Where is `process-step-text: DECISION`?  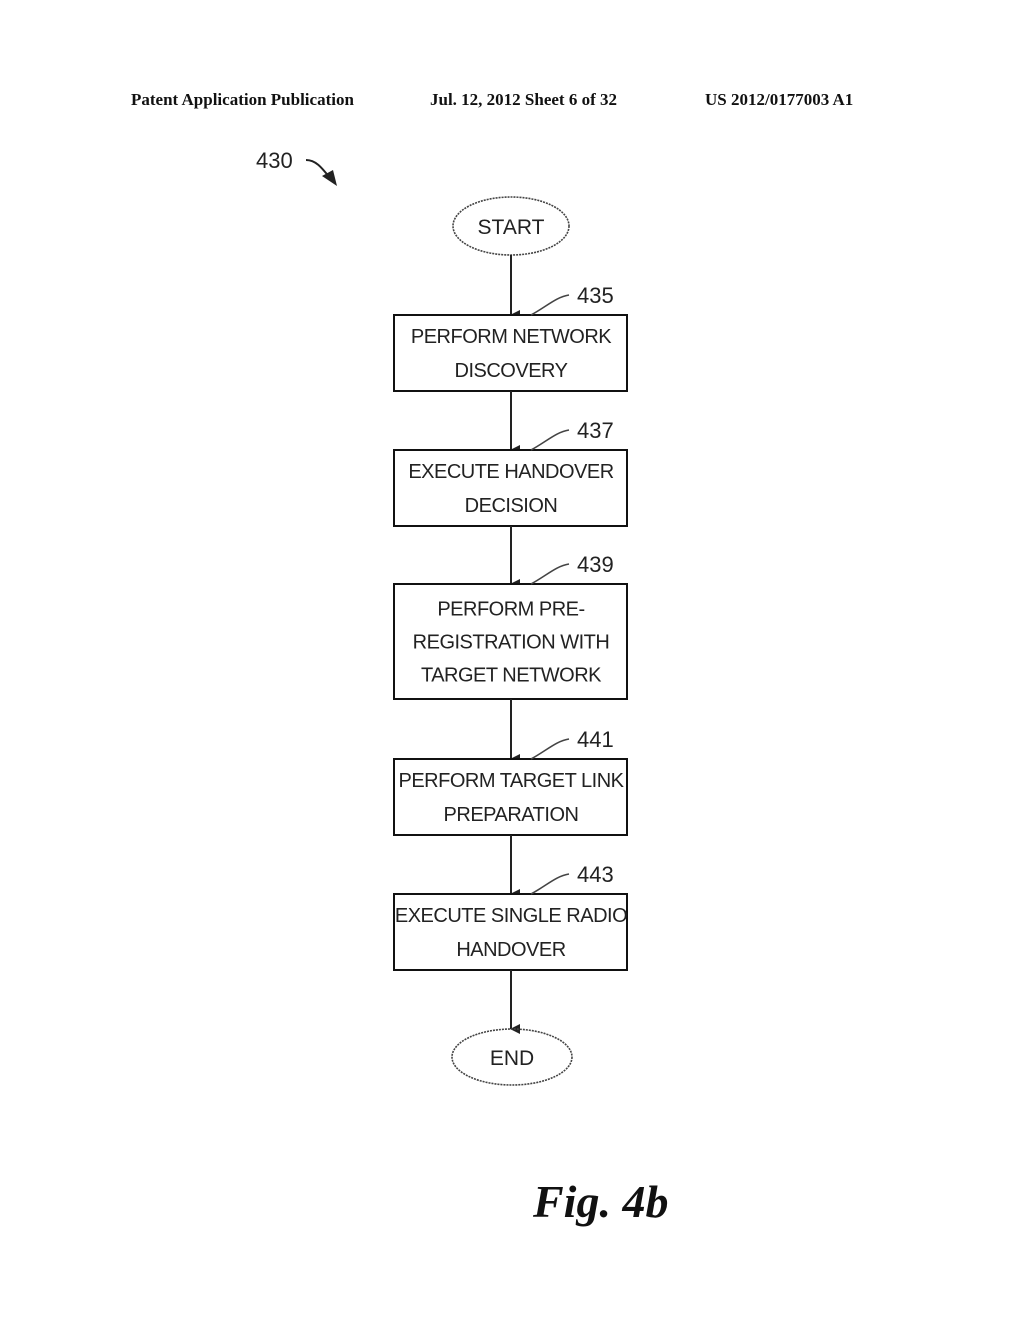
process-step-text: DECISION is located at coordinates (511, 506).